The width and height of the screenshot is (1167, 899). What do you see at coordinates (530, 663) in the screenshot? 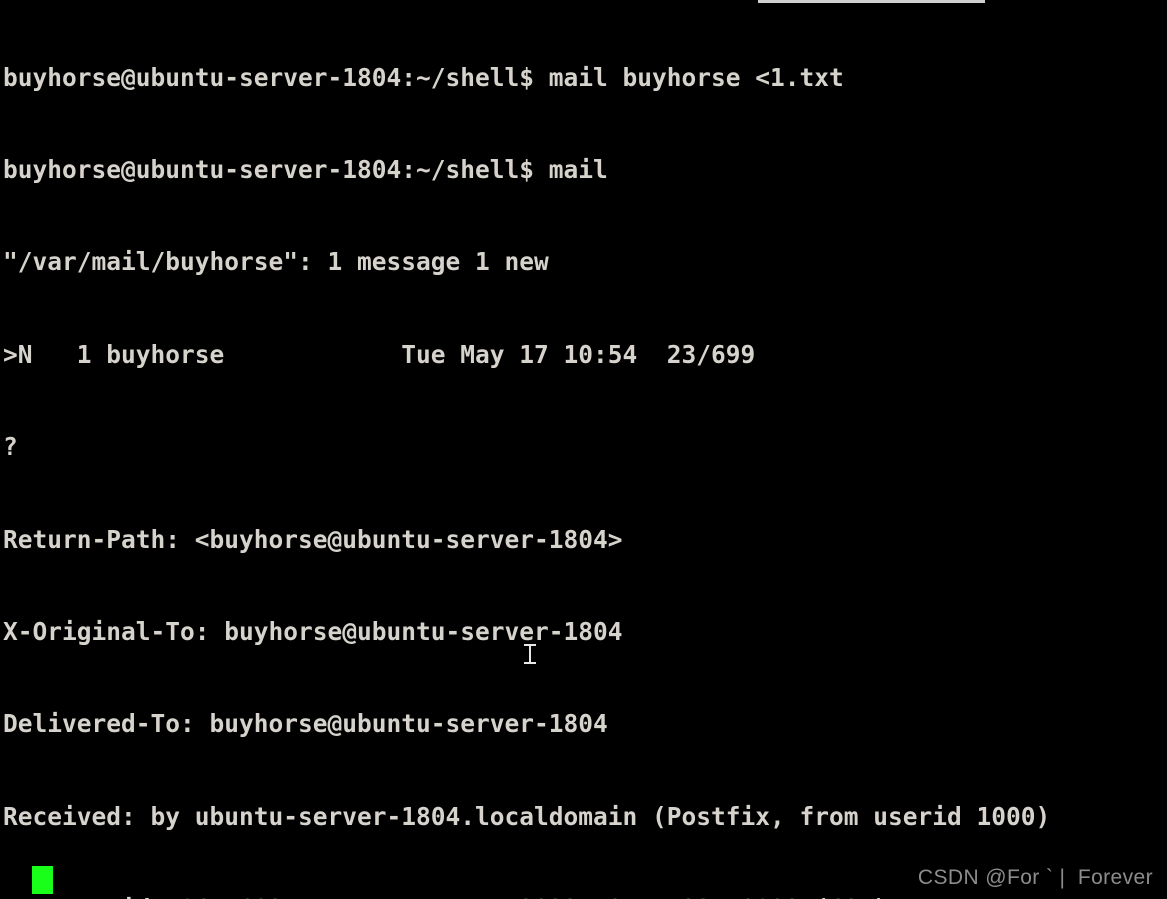
I see `ibeam-cap-bottom` at bounding box center [530, 663].